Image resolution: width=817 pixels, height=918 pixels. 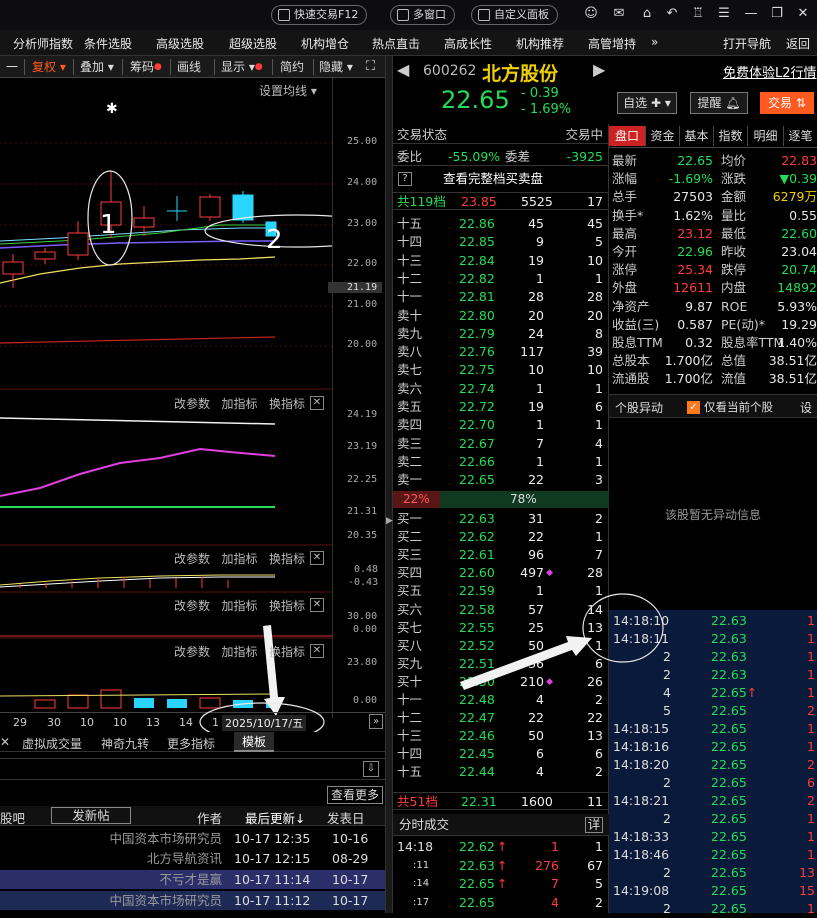 I want to click on toolbar-item: 一, so click(x=12, y=67).